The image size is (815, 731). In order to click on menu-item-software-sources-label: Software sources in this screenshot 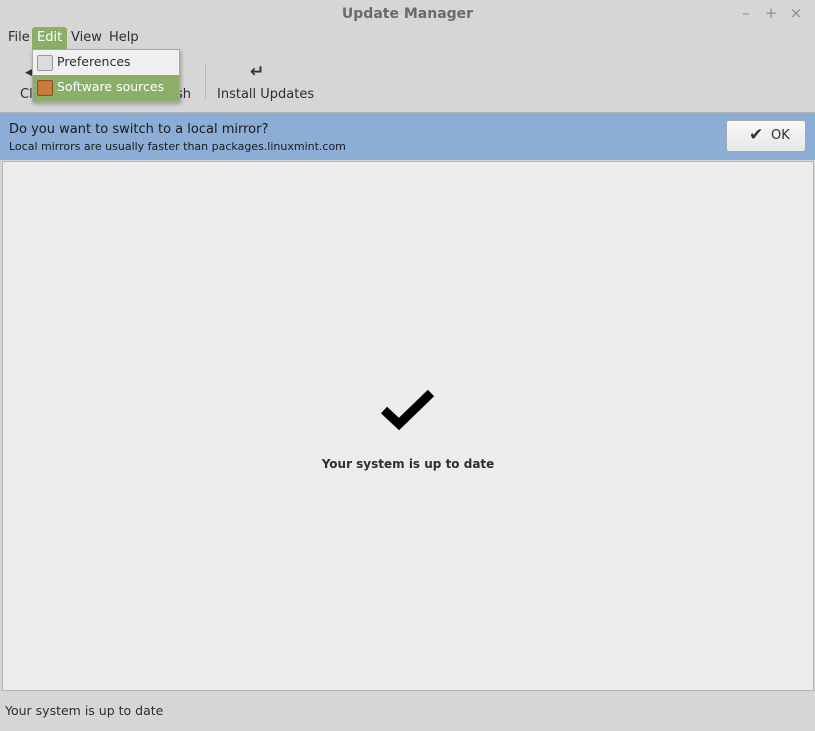, I will do `click(111, 86)`.